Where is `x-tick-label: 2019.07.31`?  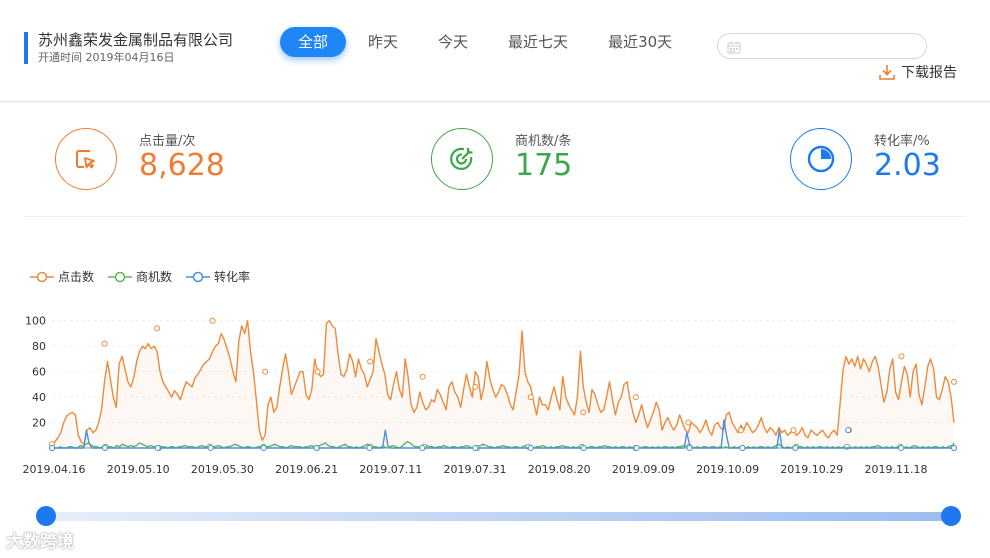 x-tick-label: 2019.07.31 is located at coordinates (475, 469).